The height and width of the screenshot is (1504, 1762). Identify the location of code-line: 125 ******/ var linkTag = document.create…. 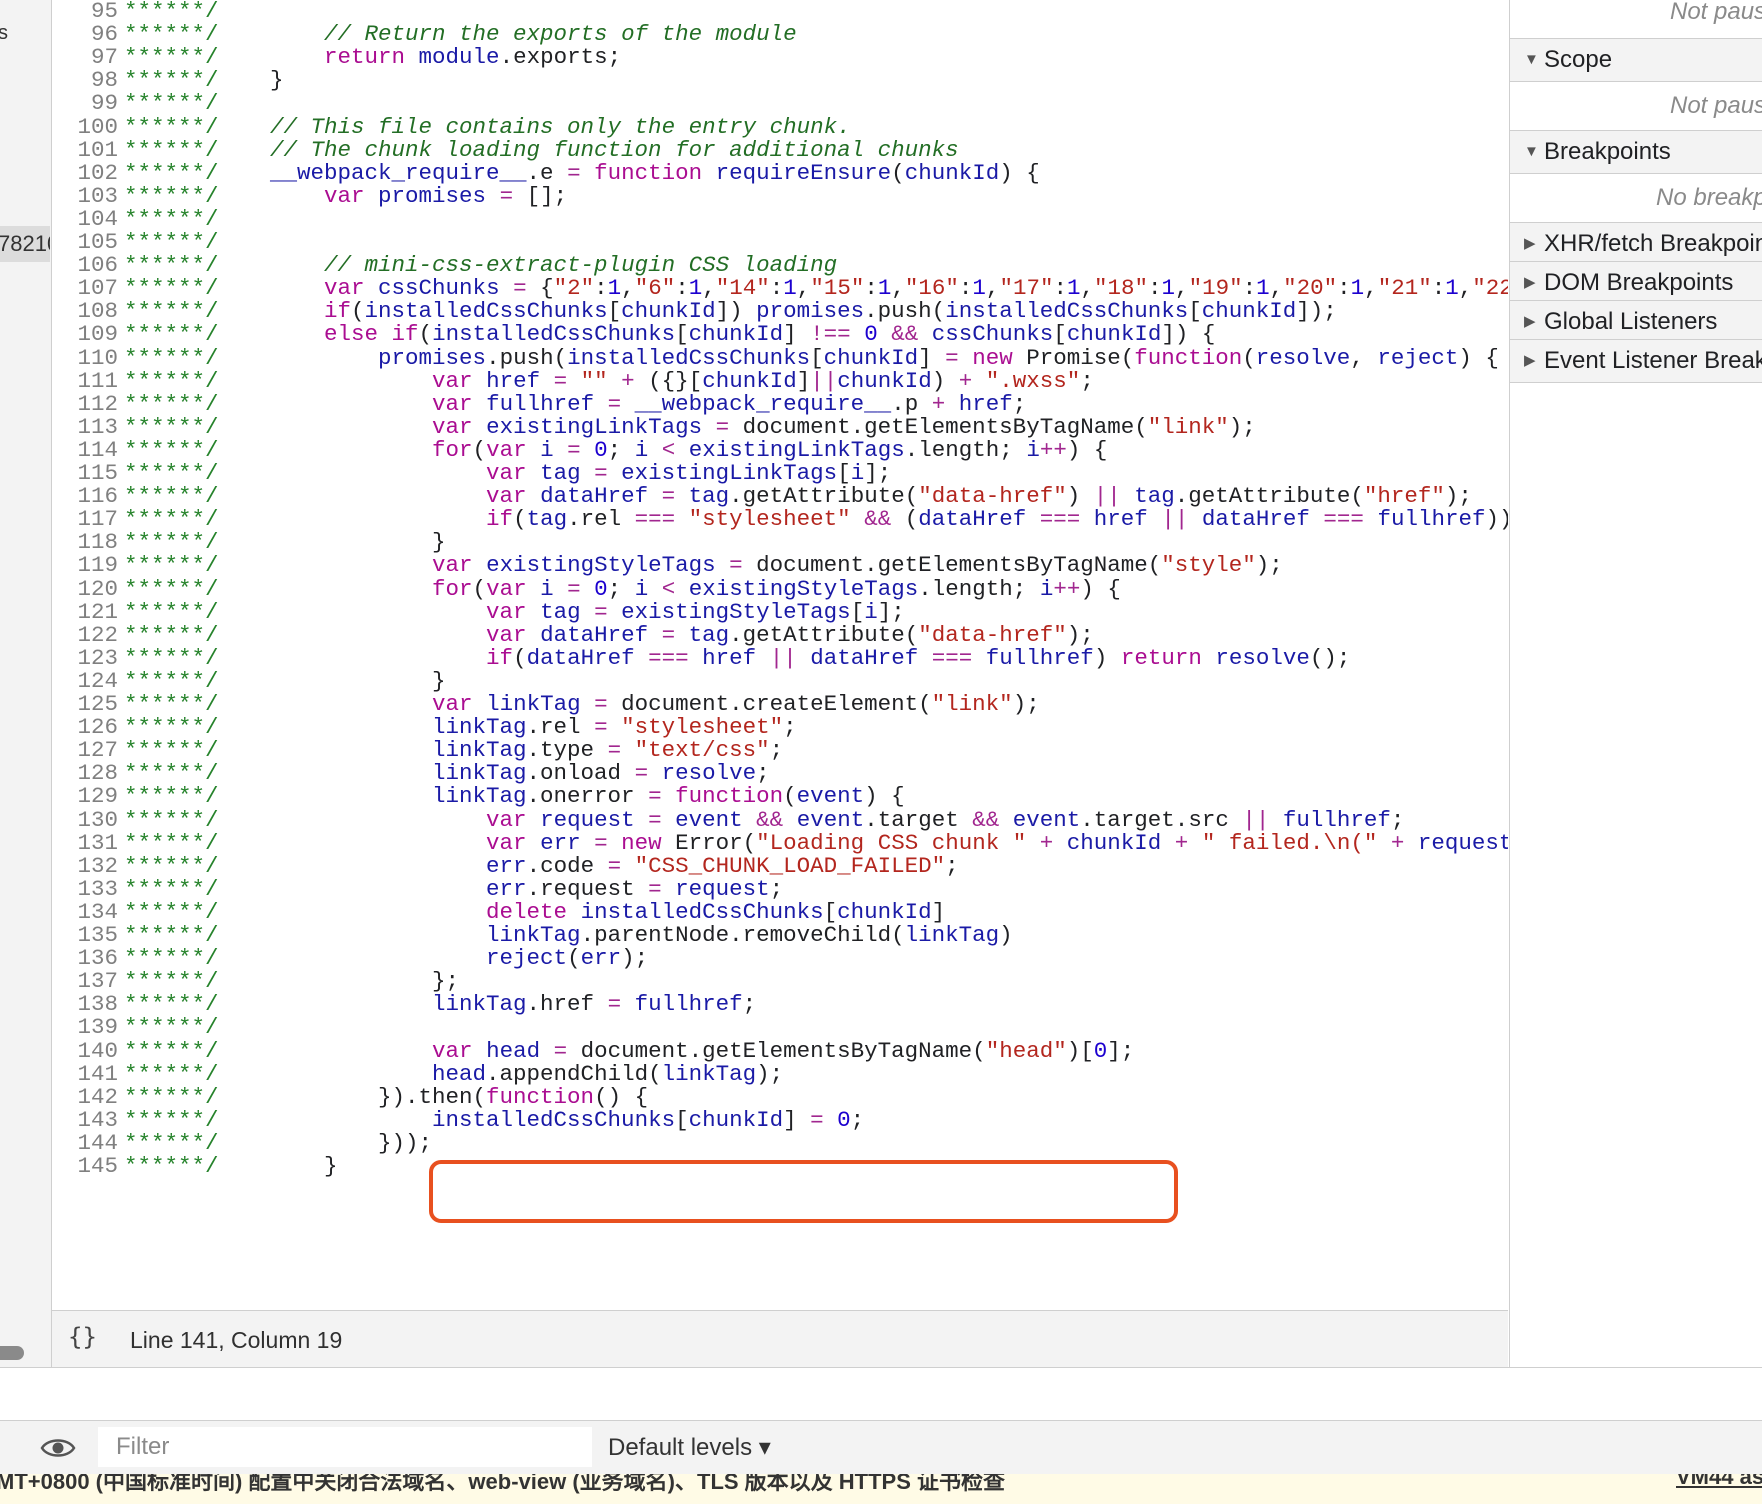
(780, 704).